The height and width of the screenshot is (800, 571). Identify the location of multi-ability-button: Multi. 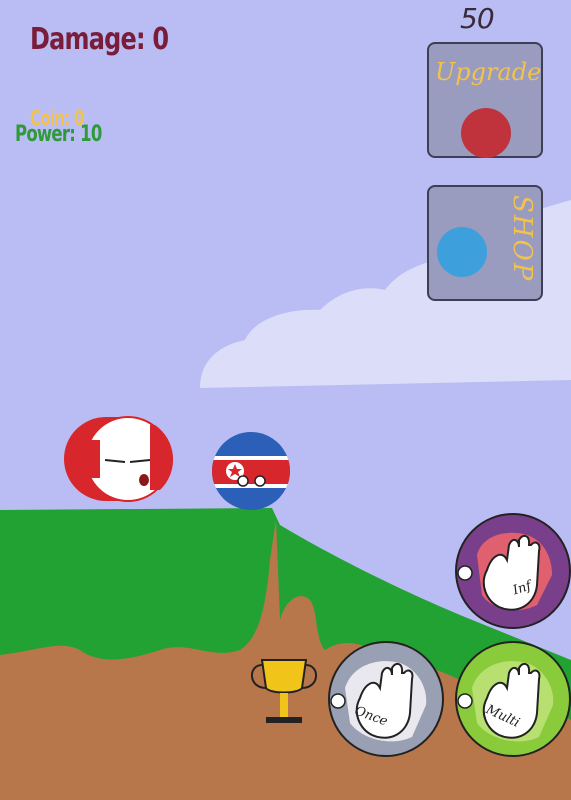
(513, 699).